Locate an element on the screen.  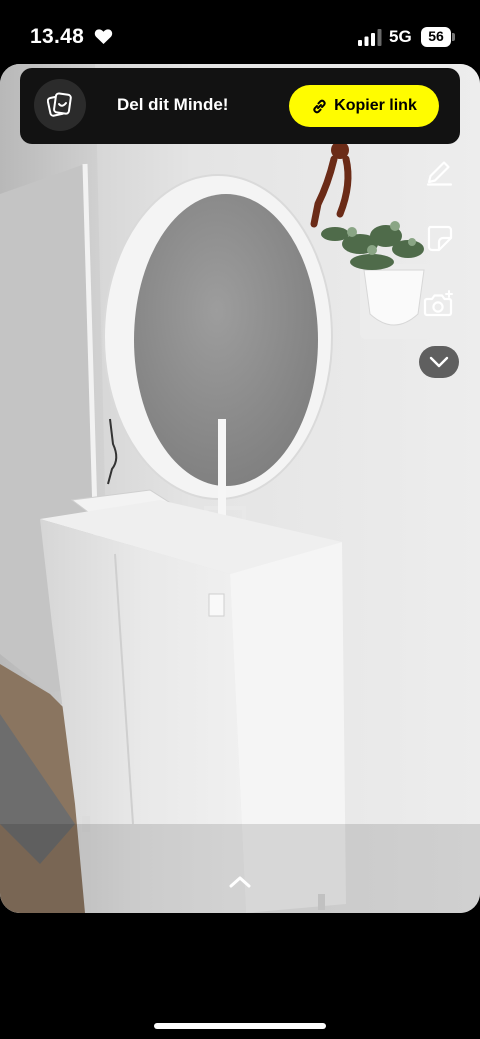
sticker-tool-button is located at coordinates (439, 238).